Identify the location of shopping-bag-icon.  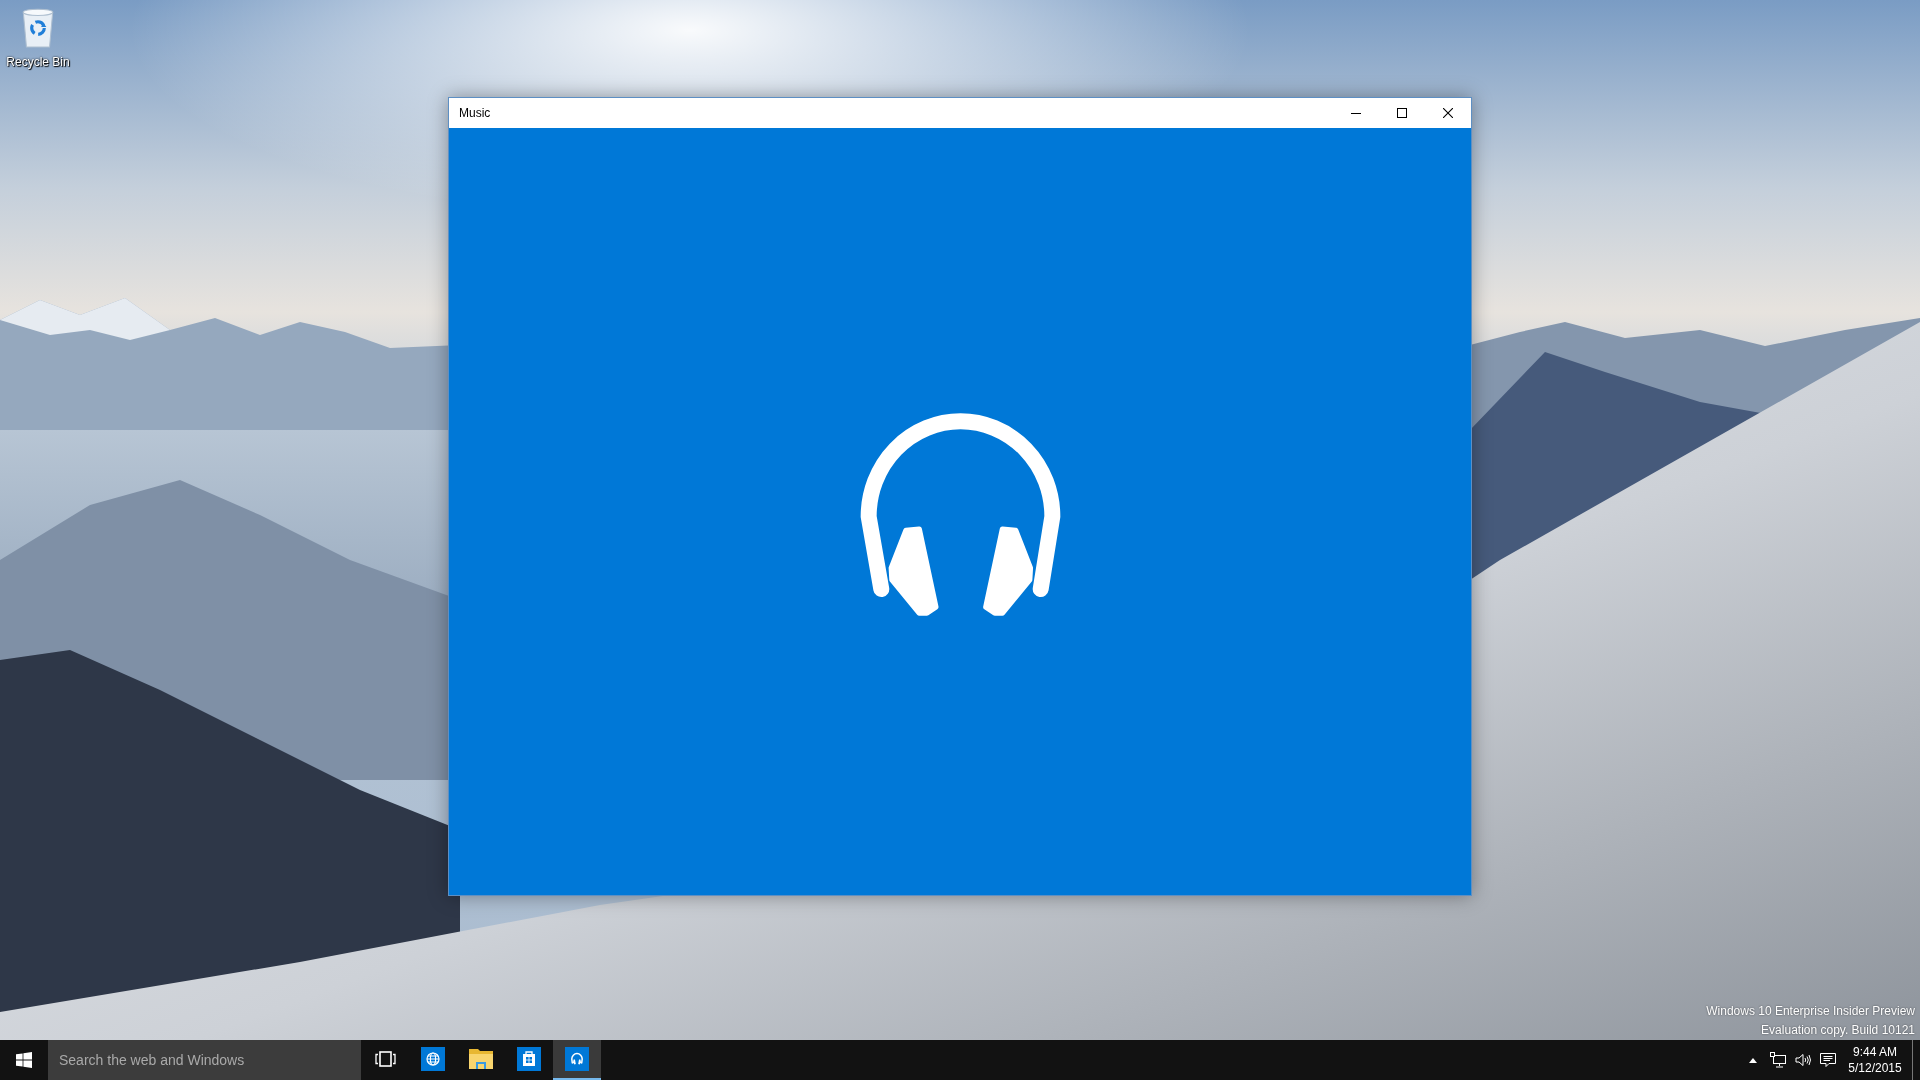
(529, 1059).